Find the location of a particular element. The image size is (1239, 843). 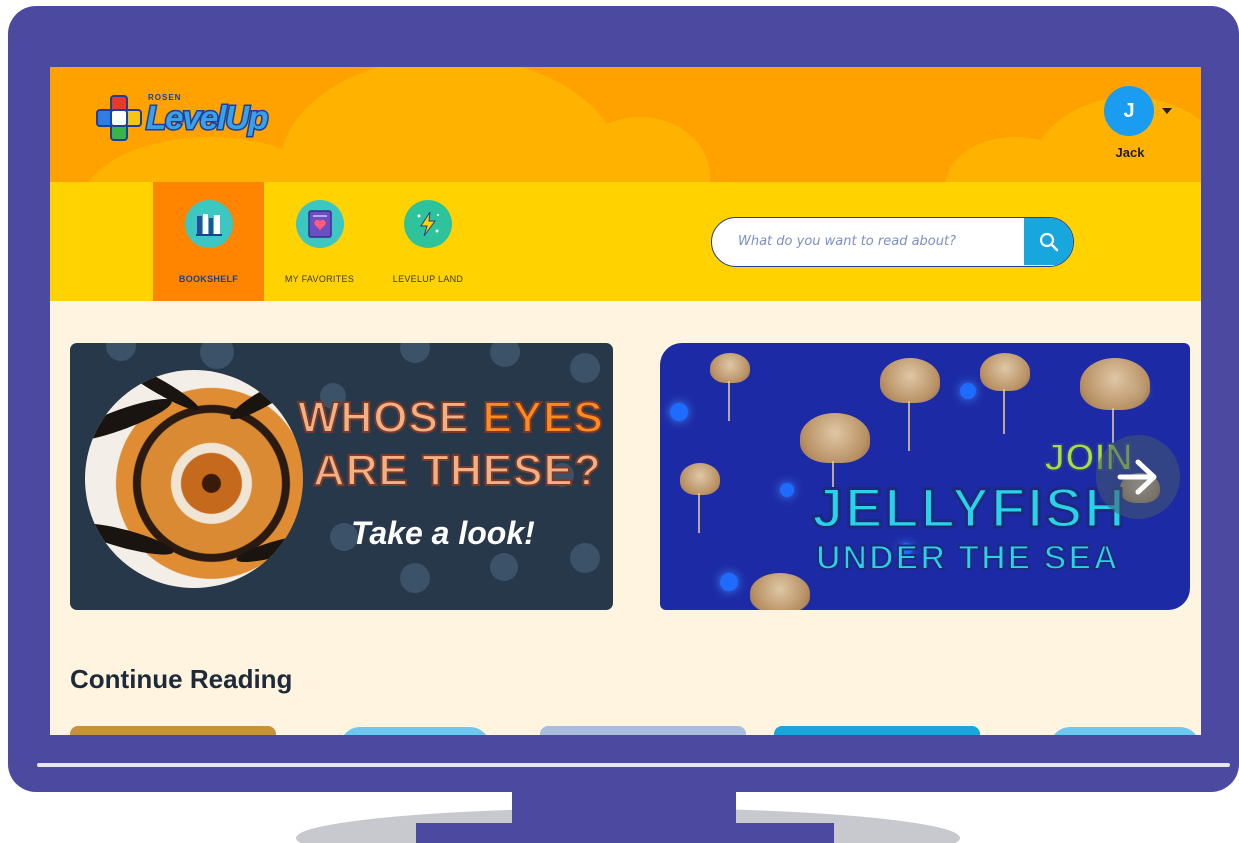

banner-subtitle: UNDER THE SEA is located at coordinates (967, 558).